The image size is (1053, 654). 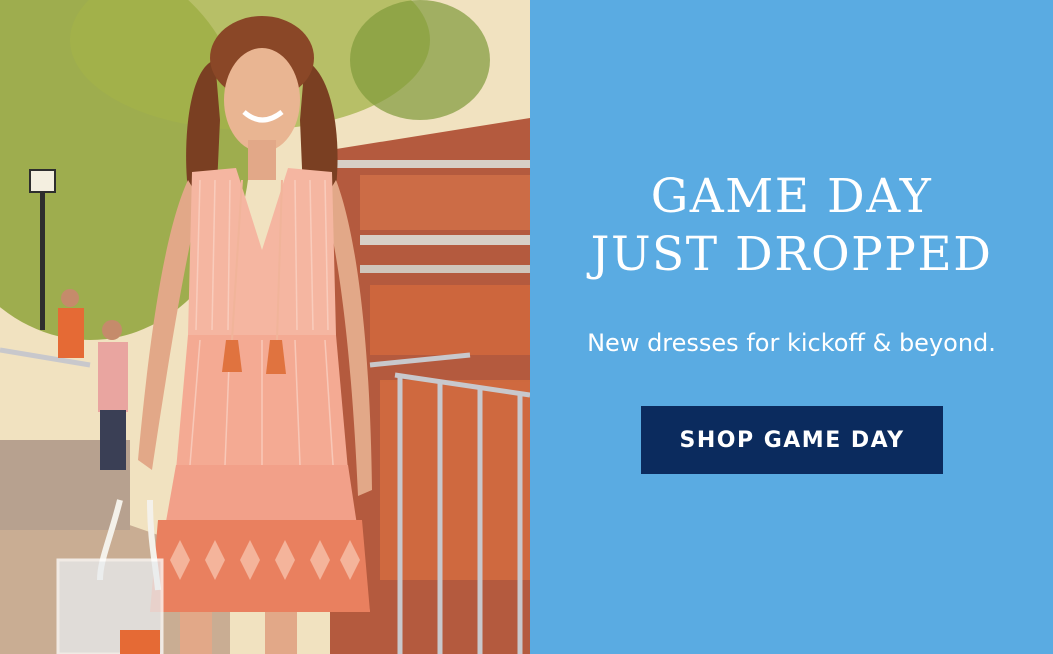 What do you see at coordinates (792, 440) in the screenshot?
I see `shop-game-day-button: SHOP GAME DAY` at bounding box center [792, 440].